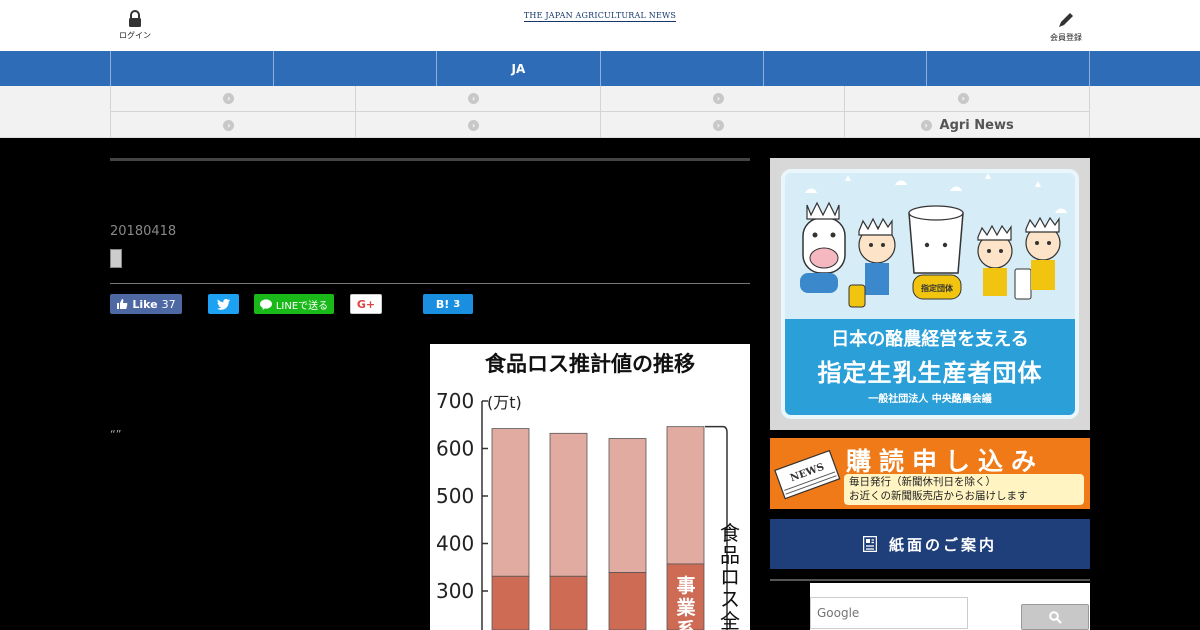 This screenshot has height=630, width=1200. Describe the element at coordinates (730, 555) in the screenshot. I see `annotation-char: 品` at that location.